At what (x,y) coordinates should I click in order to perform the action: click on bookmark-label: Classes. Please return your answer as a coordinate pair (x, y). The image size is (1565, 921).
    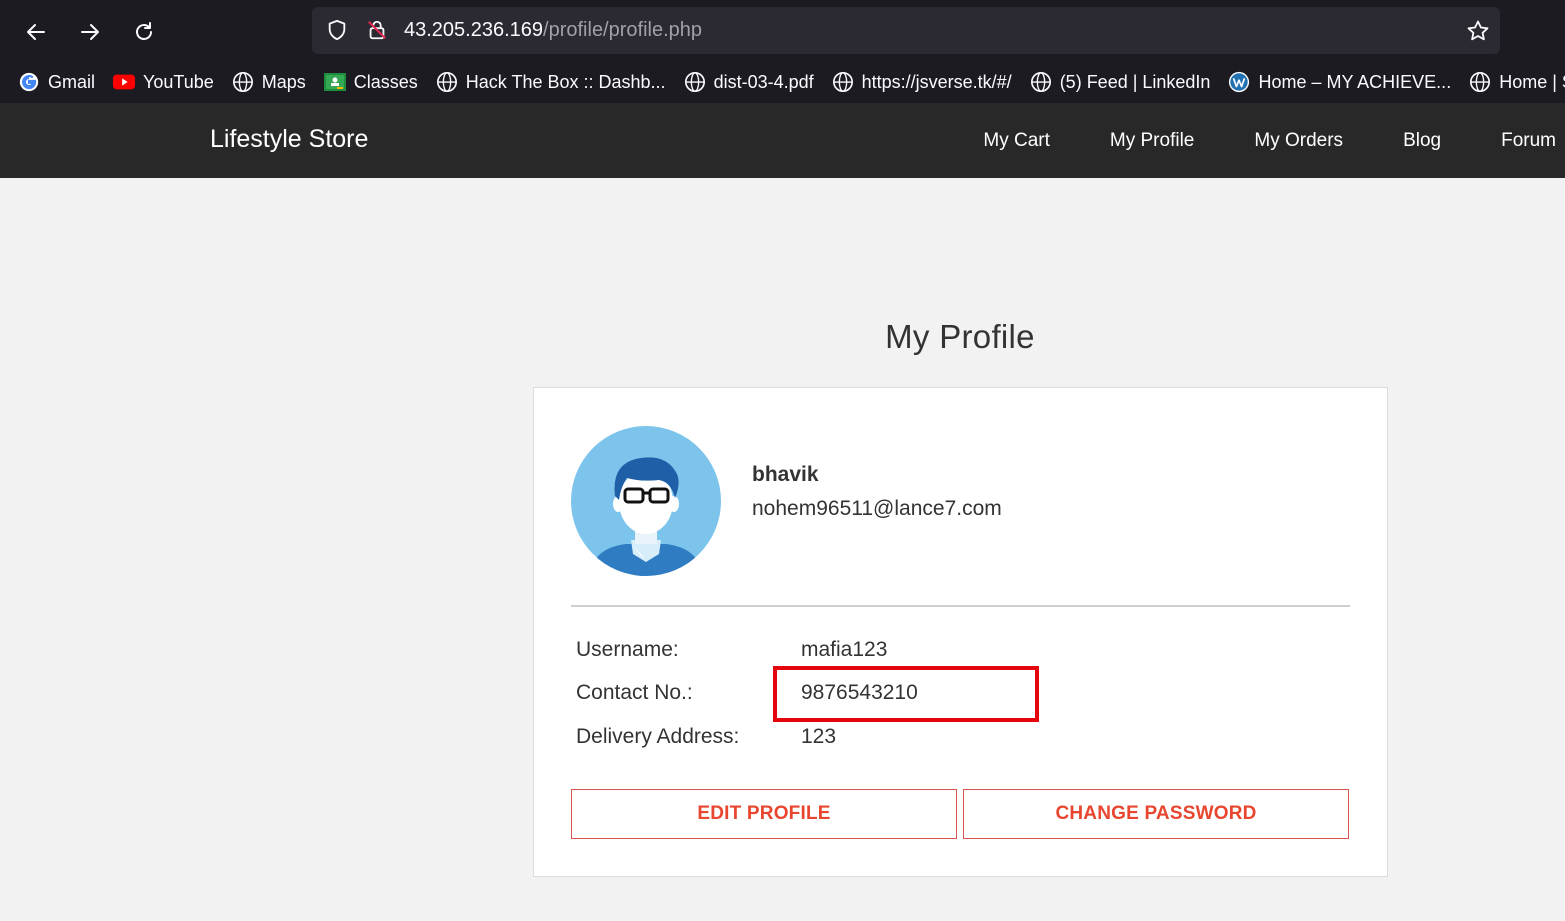
    Looking at the image, I should click on (385, 81).